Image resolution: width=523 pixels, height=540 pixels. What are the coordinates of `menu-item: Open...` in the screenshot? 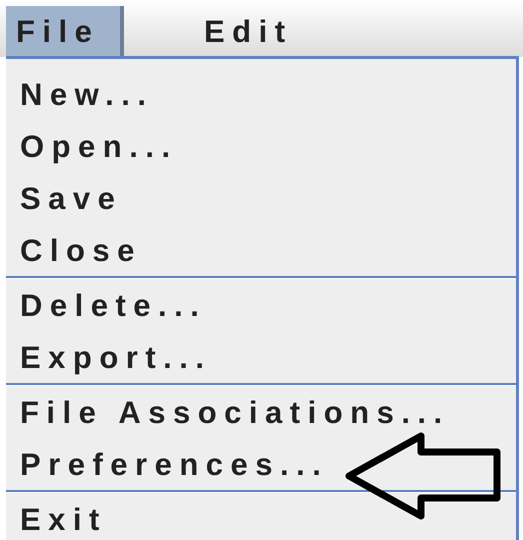 It's located at (99, 146).